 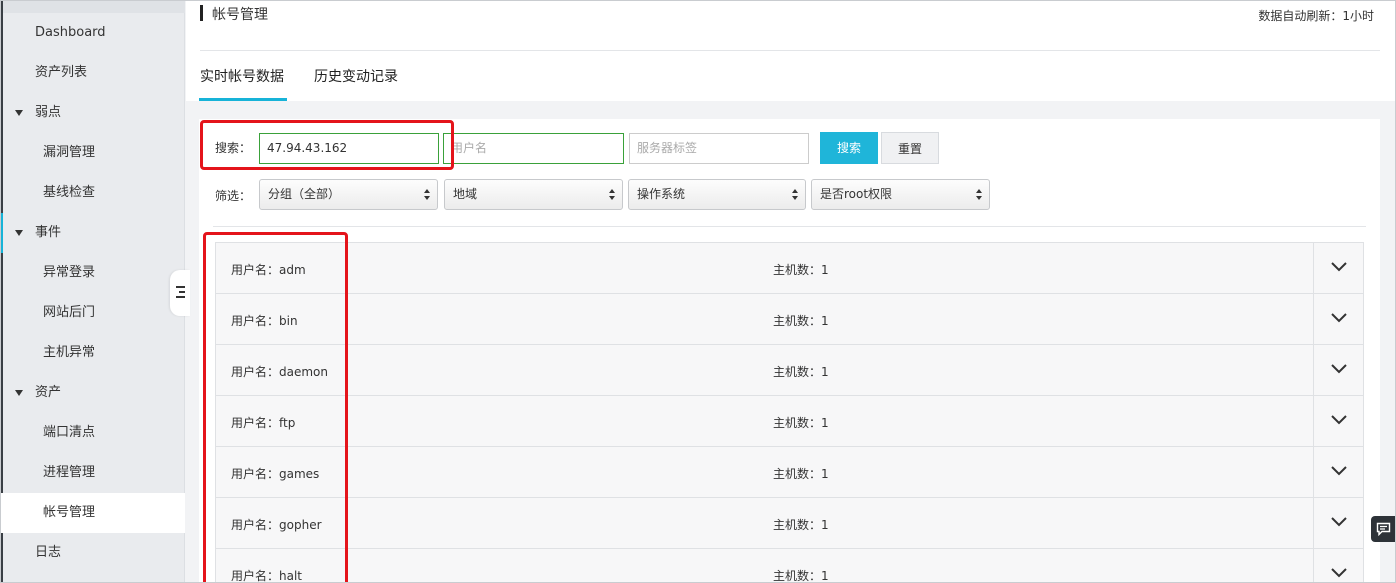 What do you see at coordinates (92, 393) in the screenshot?
I see `sidebar-group-assets: 资产` at bounding box center [92, 393].